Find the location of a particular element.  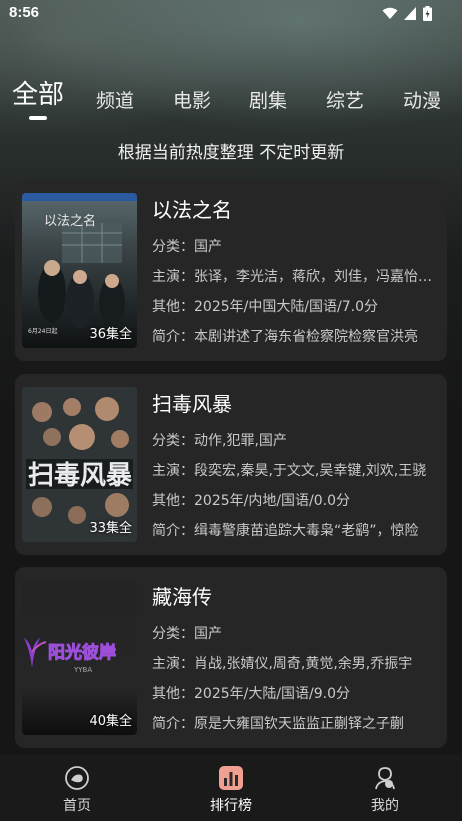

svg-text: 6月24日起 is located at coordinates (42, 331).